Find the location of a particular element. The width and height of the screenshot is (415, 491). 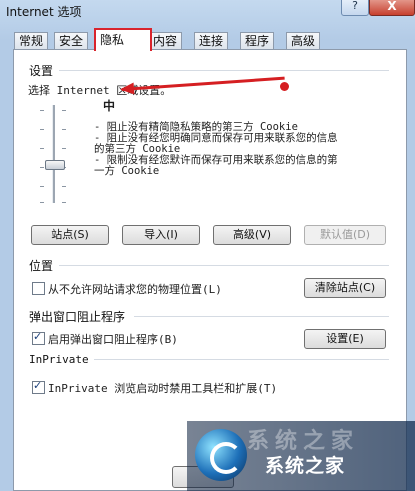

watermark-logo-icon is located at coordinates (221, 455).